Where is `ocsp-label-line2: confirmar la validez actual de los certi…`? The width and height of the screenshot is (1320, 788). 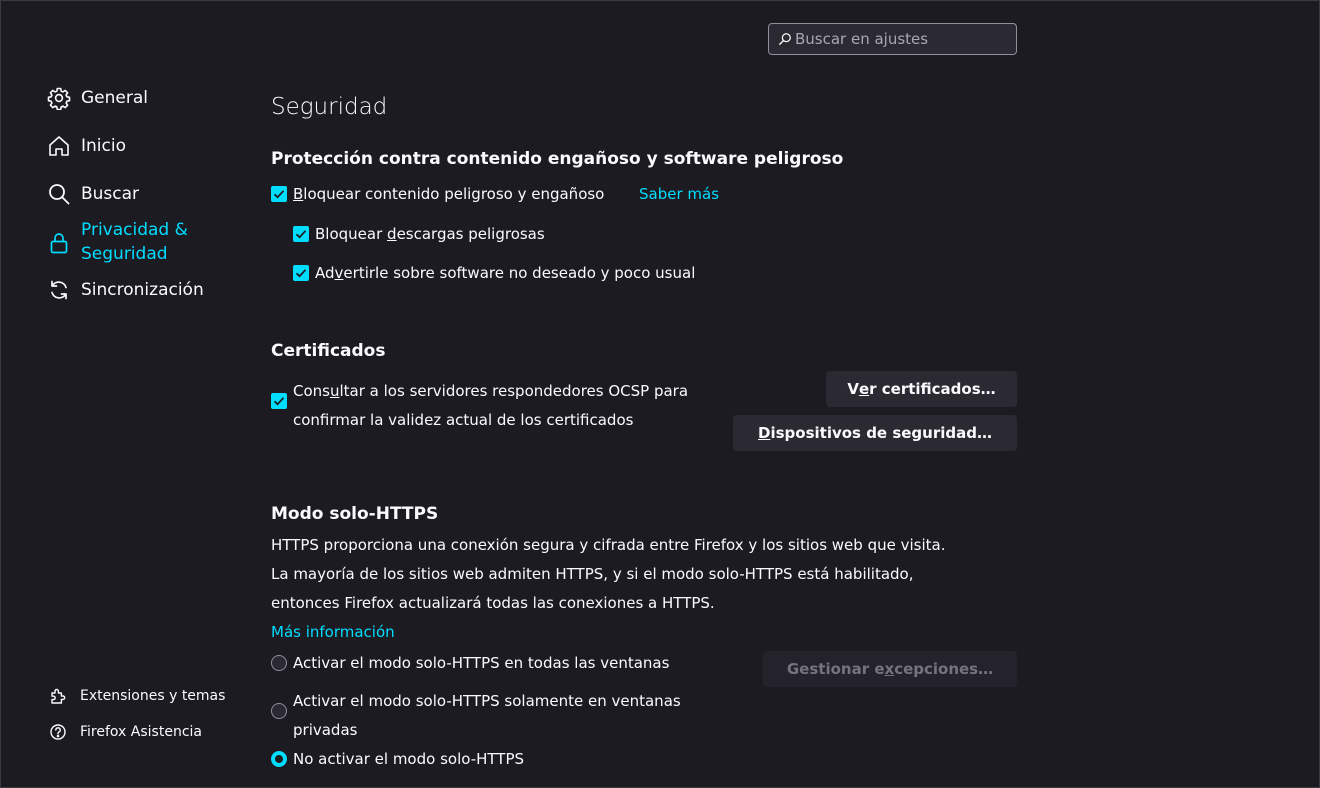
ocsp-label-line2: confirmar la validez actual de los certi… is located at coordinates (463, 420).